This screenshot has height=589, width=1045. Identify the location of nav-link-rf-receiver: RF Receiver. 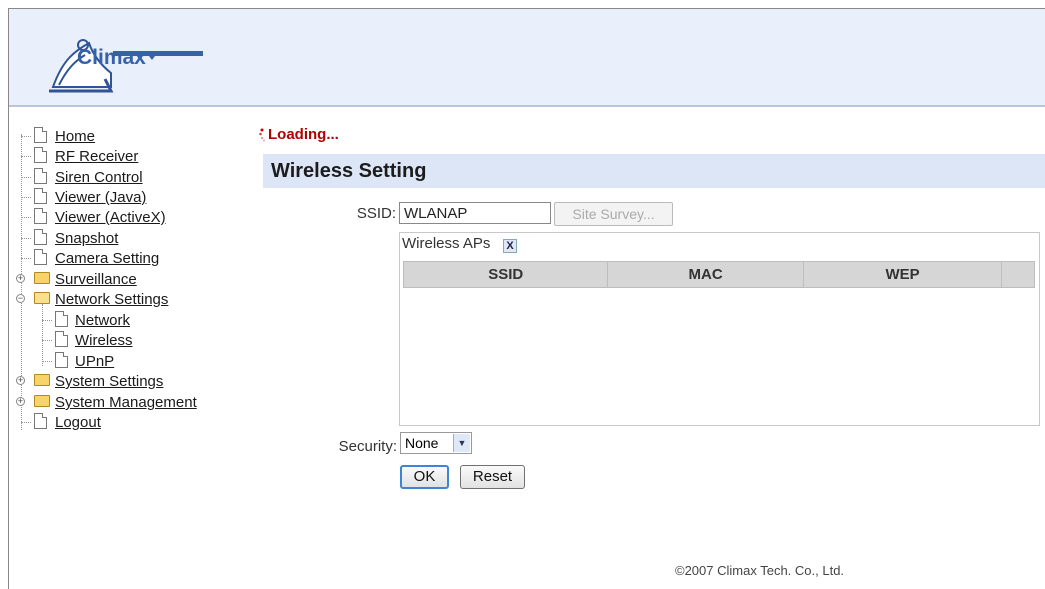
(96, 156).